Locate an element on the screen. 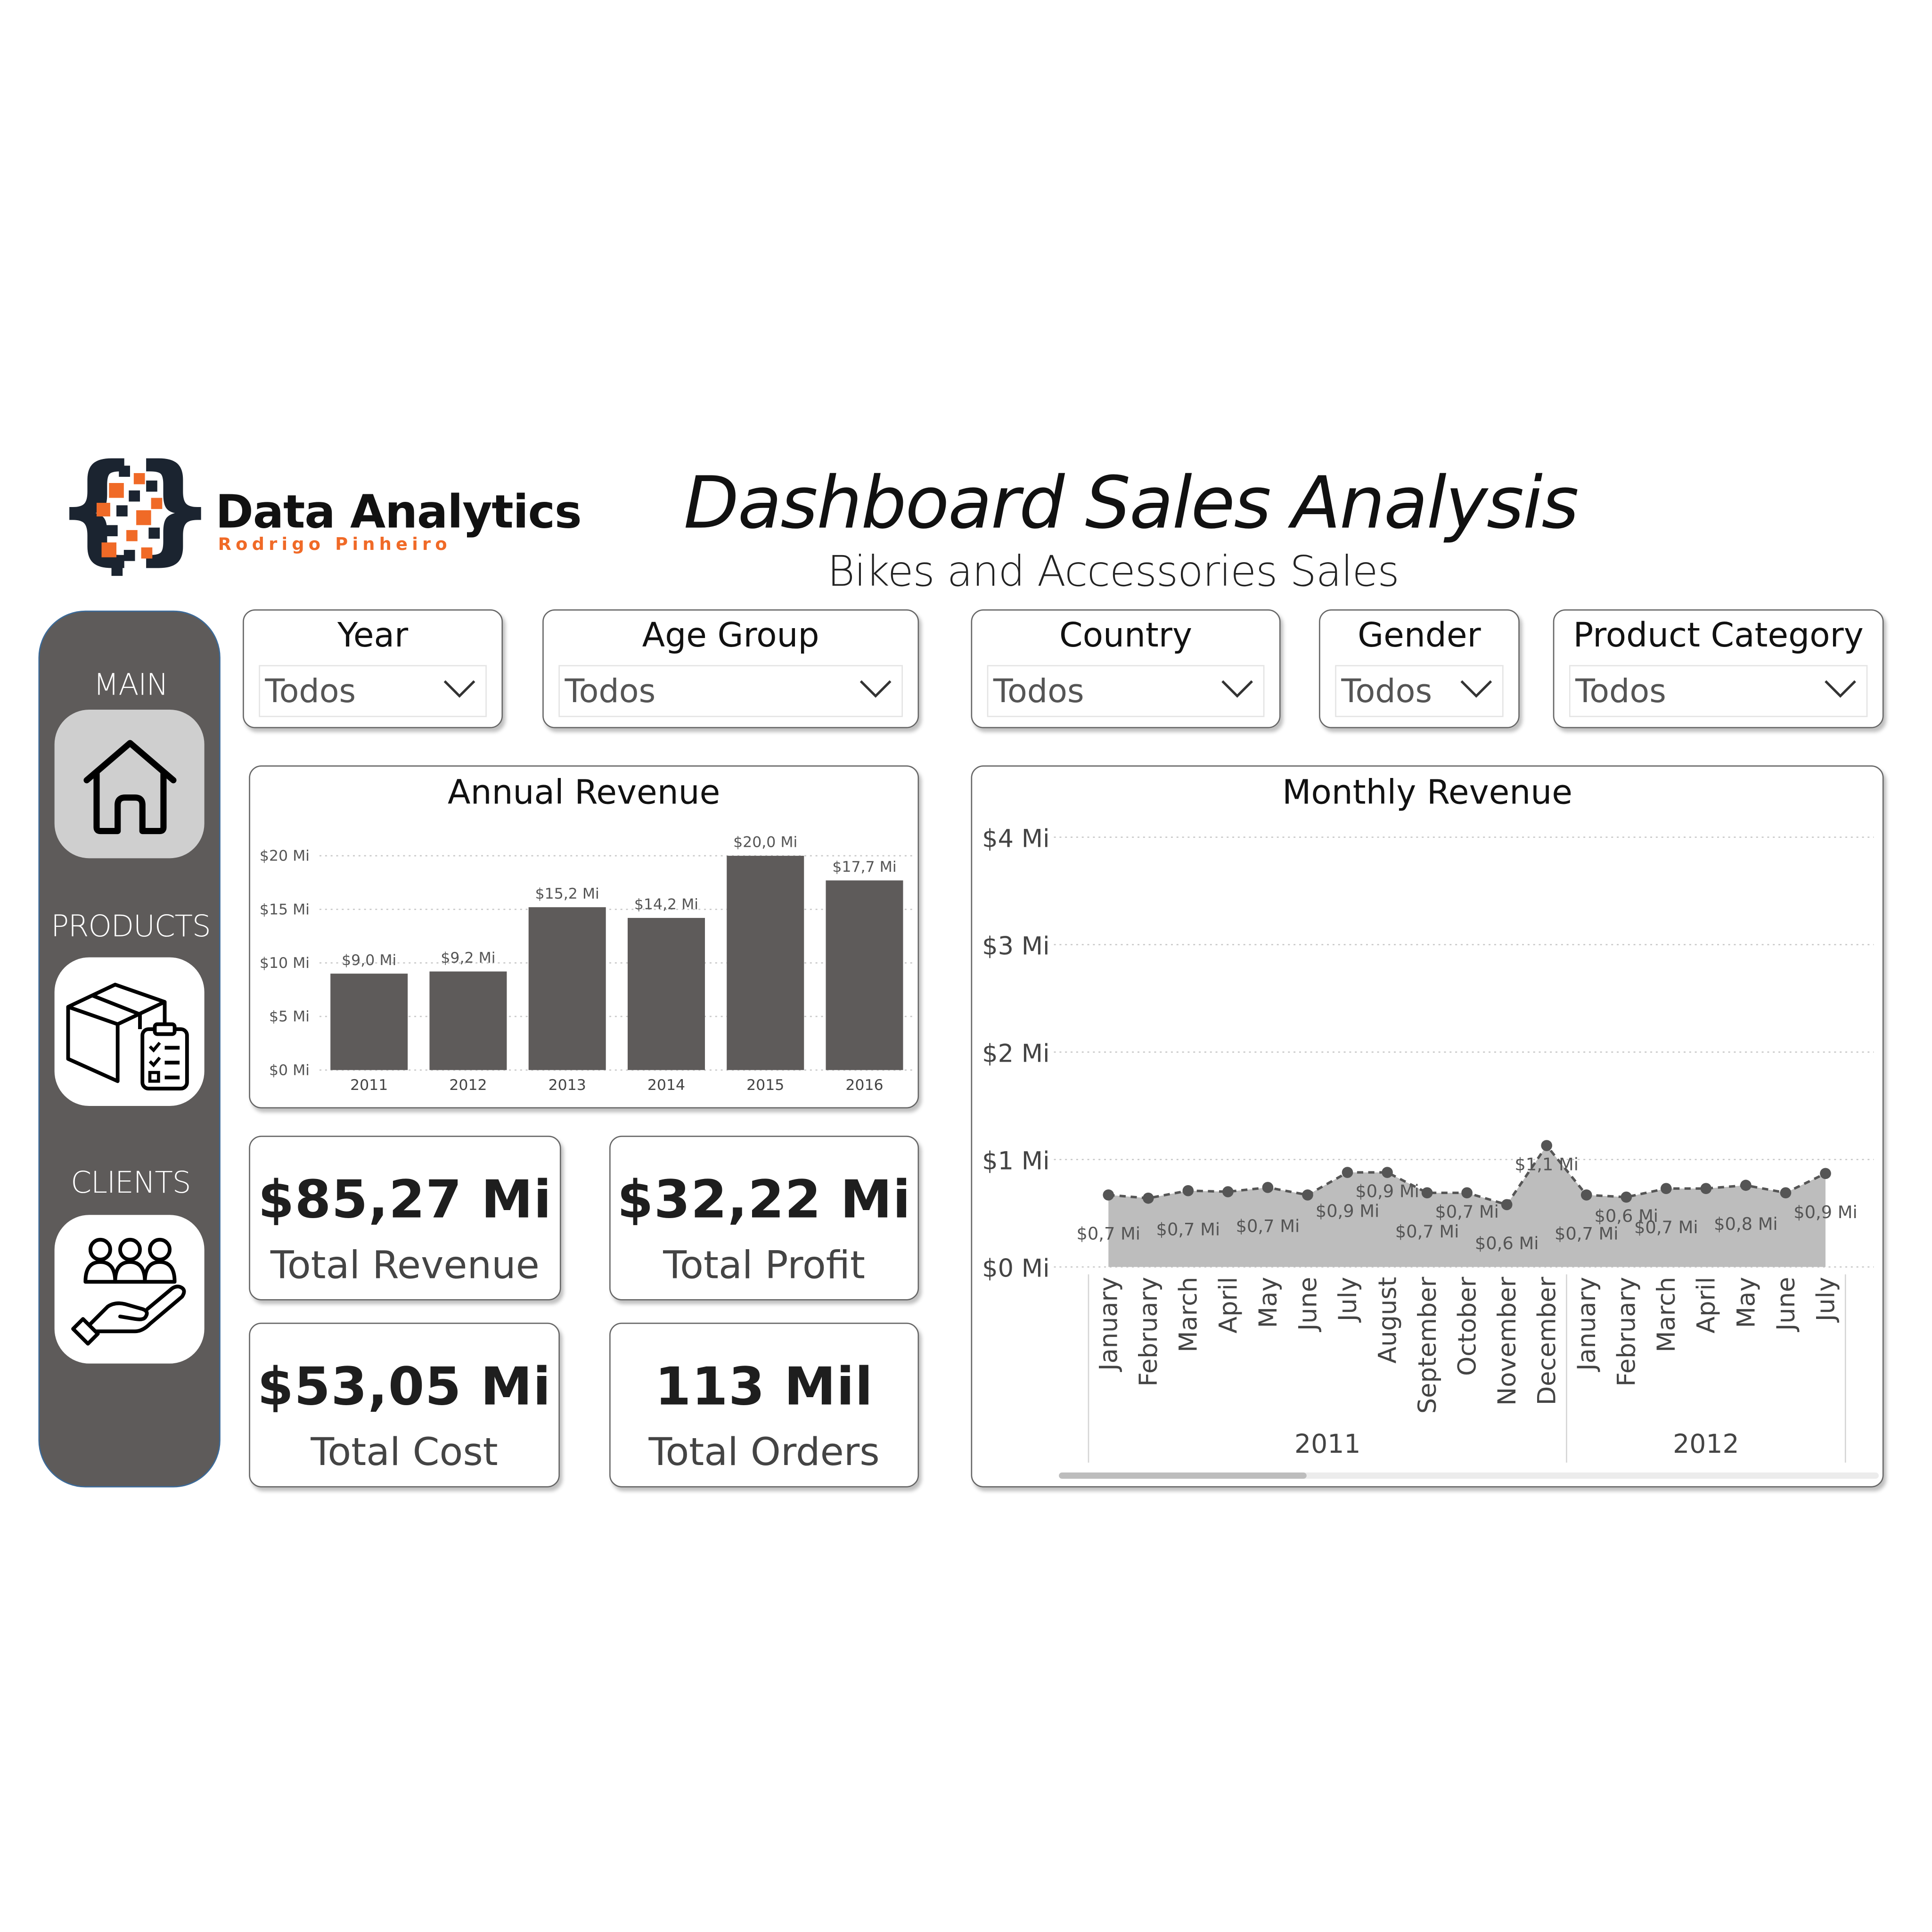 This screenshot has height=1932, width=1932. kpi-value: $32,22 Mi is located at coordinates (764, 1199).